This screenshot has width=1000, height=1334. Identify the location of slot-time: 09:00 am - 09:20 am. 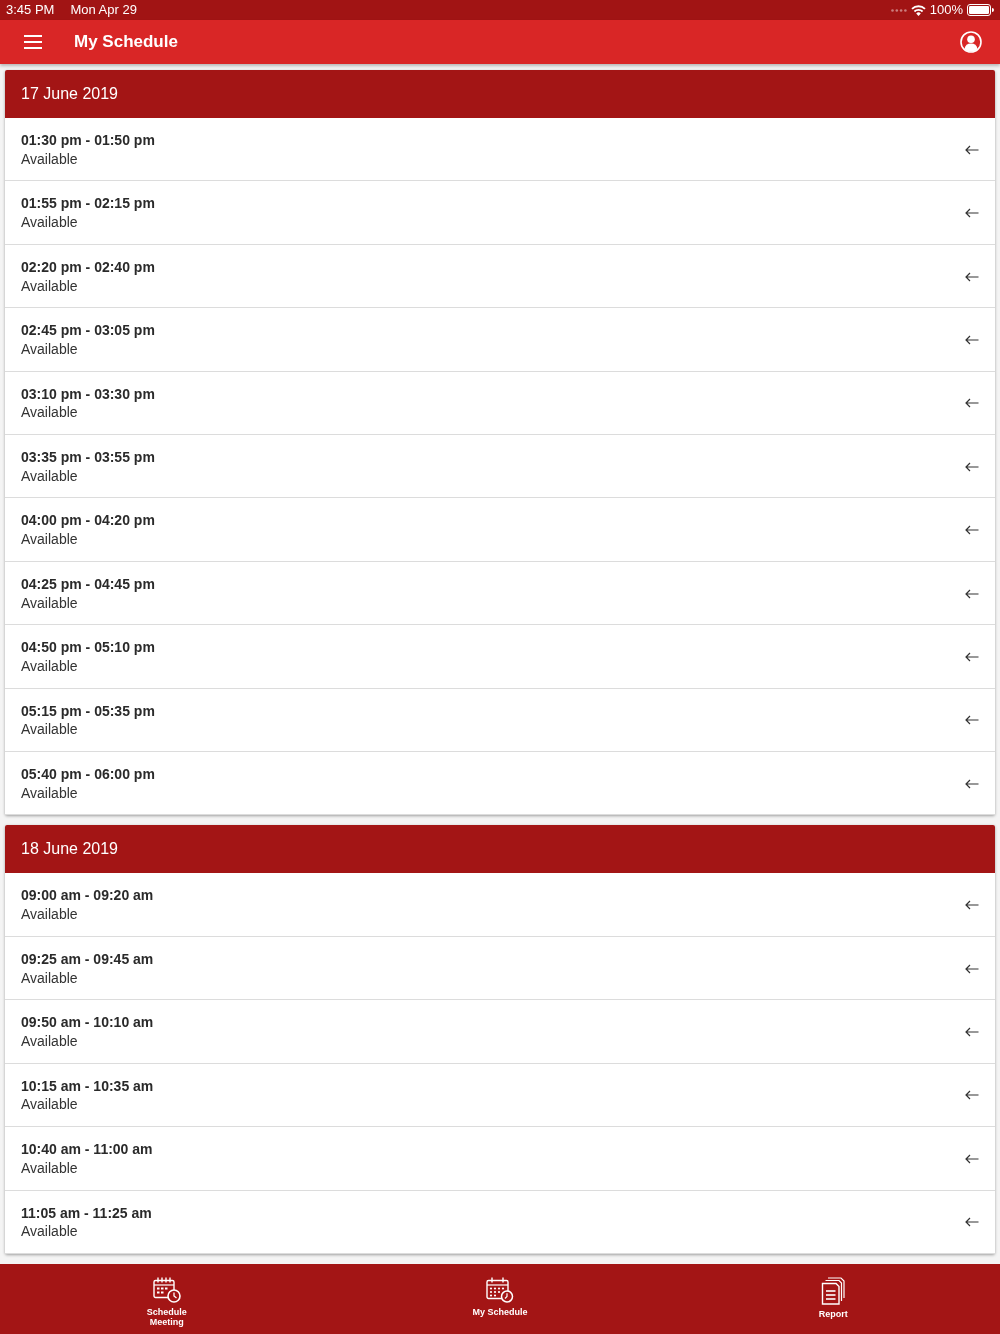
(87, 896).